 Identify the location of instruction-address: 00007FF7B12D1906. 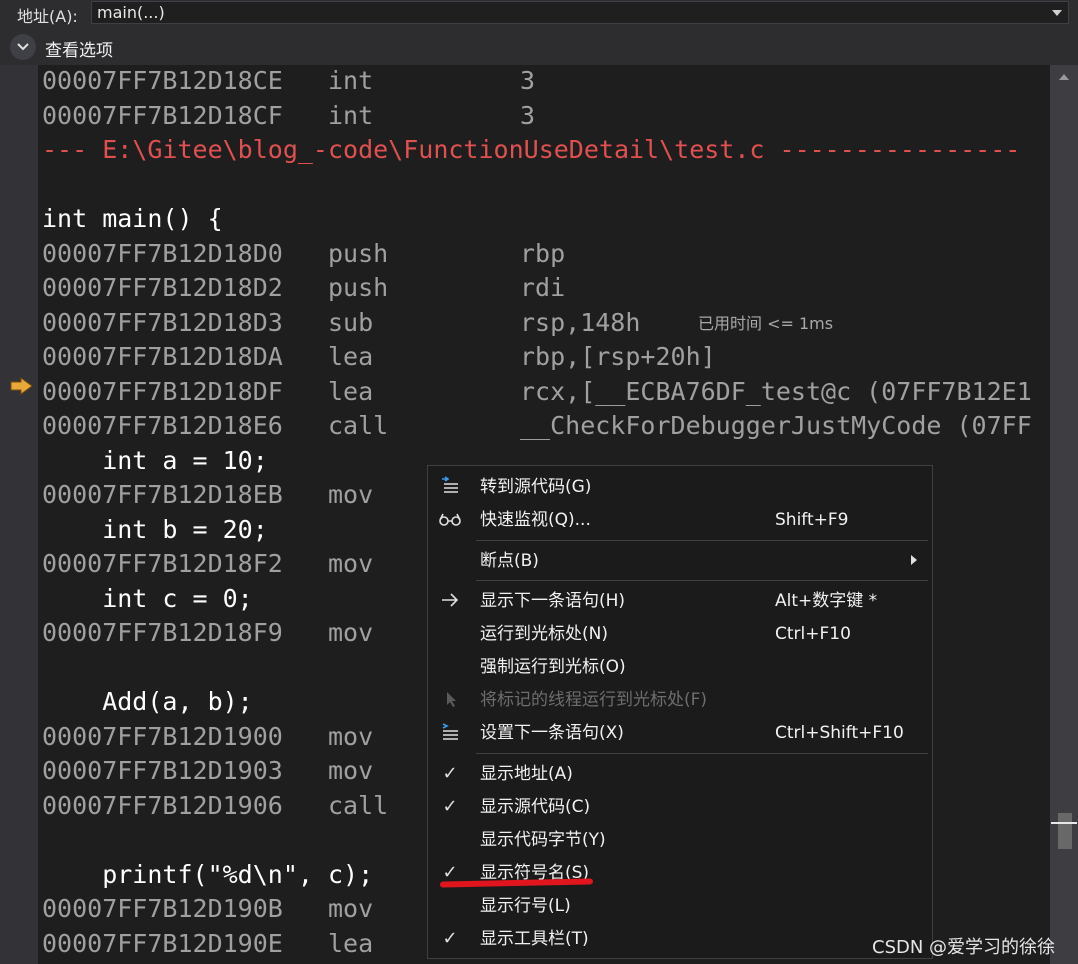
(162, 805).